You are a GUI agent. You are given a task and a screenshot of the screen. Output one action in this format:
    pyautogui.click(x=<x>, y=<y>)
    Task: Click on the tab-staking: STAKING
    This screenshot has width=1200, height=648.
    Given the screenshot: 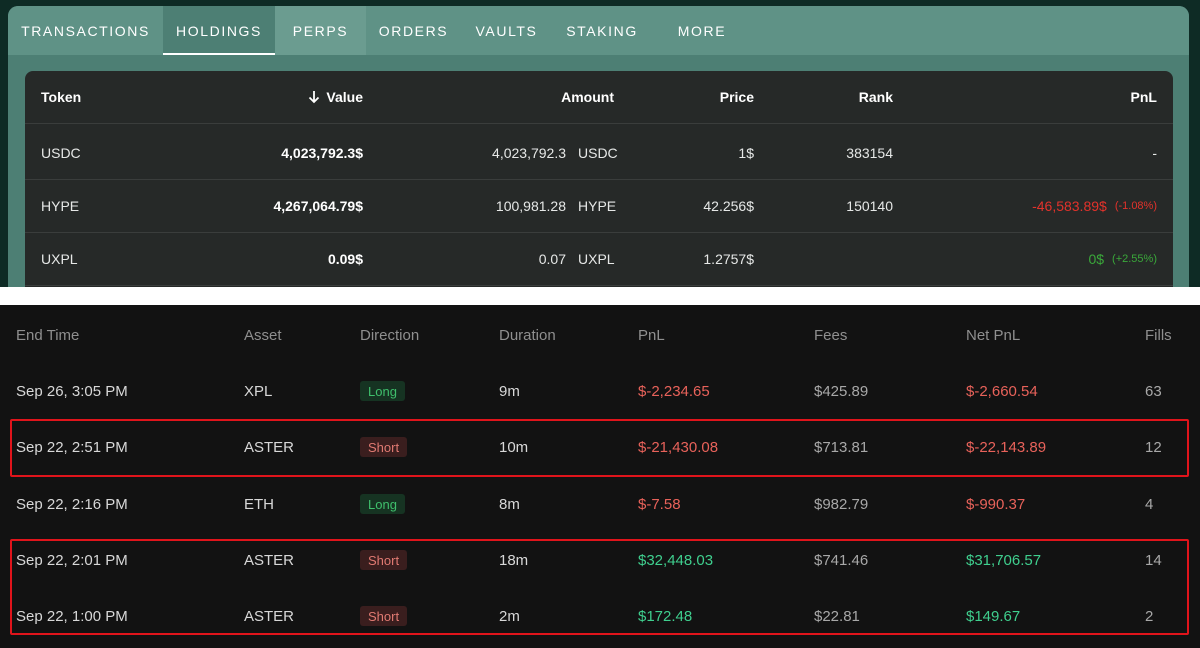 What is the action you would take?
    pyautogui.click(x=602, y=30)
    